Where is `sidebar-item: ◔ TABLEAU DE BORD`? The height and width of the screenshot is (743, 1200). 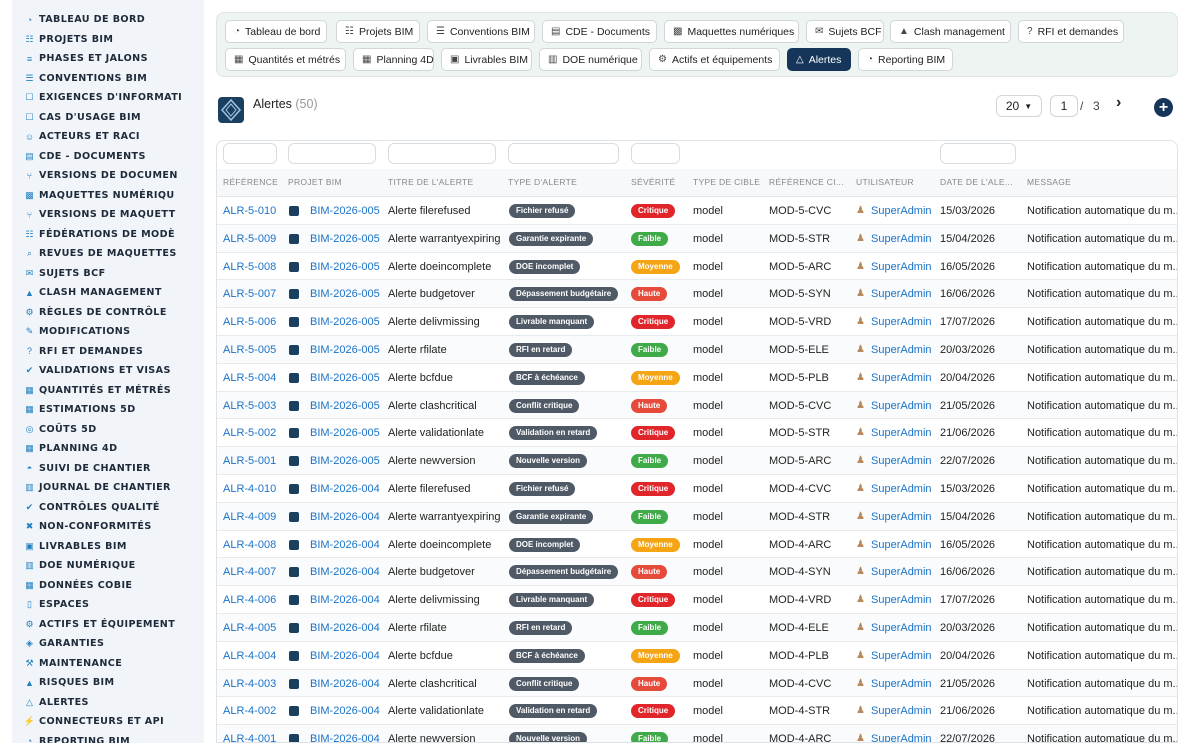
sidebar-item: ◔ TABLEAU DE BORD is located at coordinates (108, 20).